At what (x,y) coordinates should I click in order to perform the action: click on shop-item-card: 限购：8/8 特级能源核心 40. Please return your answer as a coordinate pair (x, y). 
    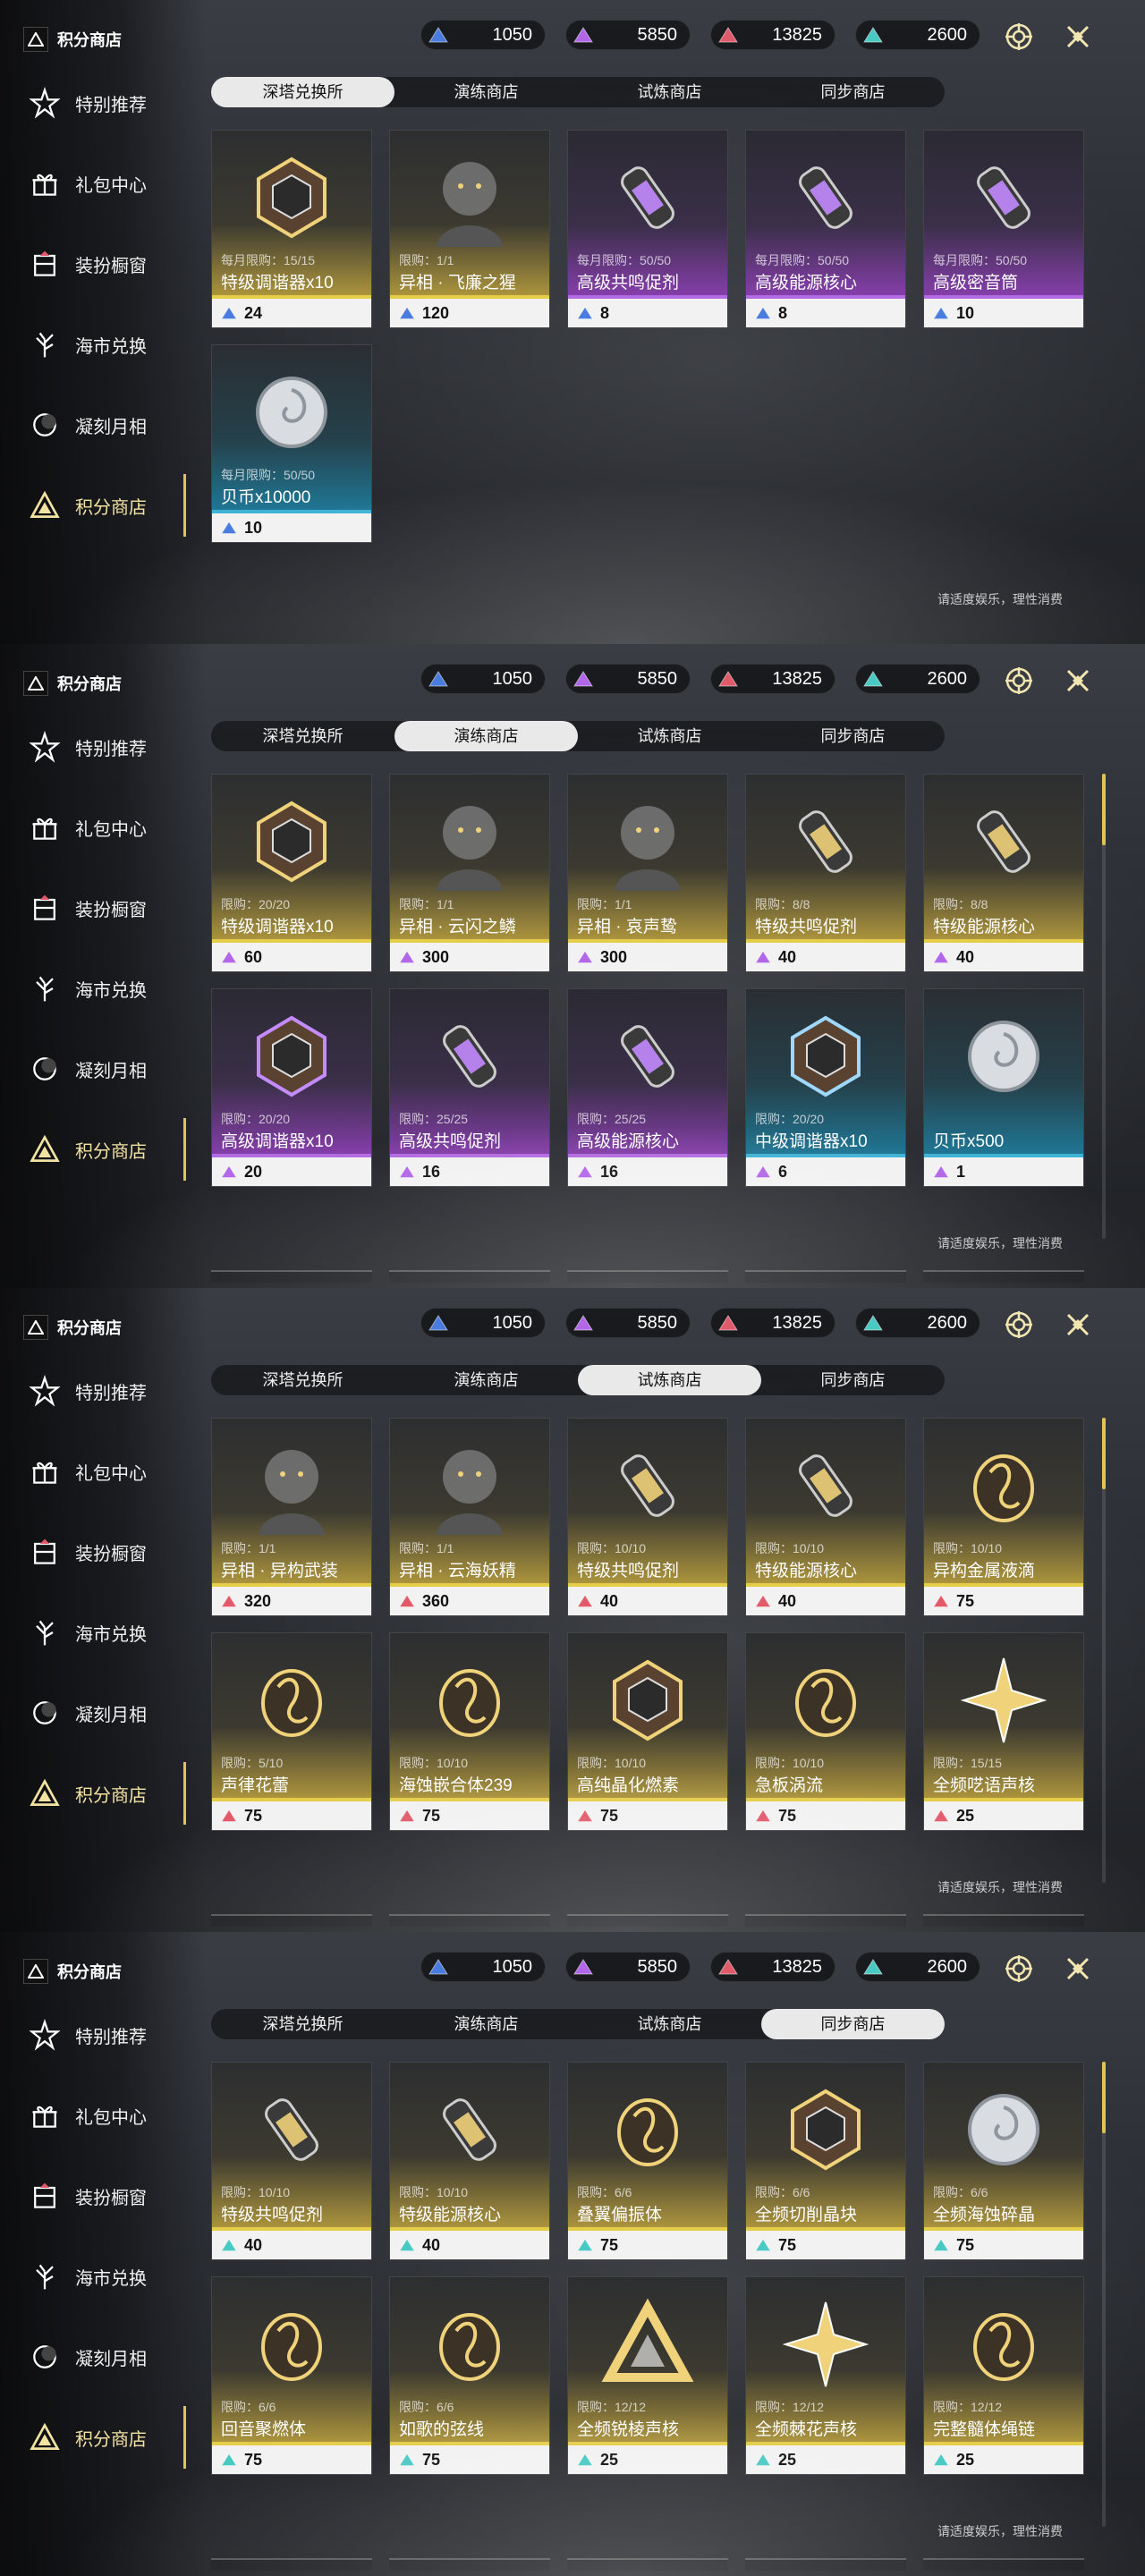
    Looking at the image, I should click on (1003, 873).